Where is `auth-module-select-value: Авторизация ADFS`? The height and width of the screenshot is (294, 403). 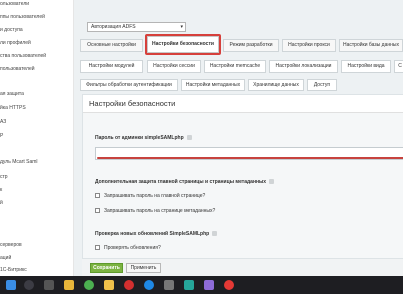 auth-module-select-value: Авторизация ADFS is located at coordinates (113, 27).